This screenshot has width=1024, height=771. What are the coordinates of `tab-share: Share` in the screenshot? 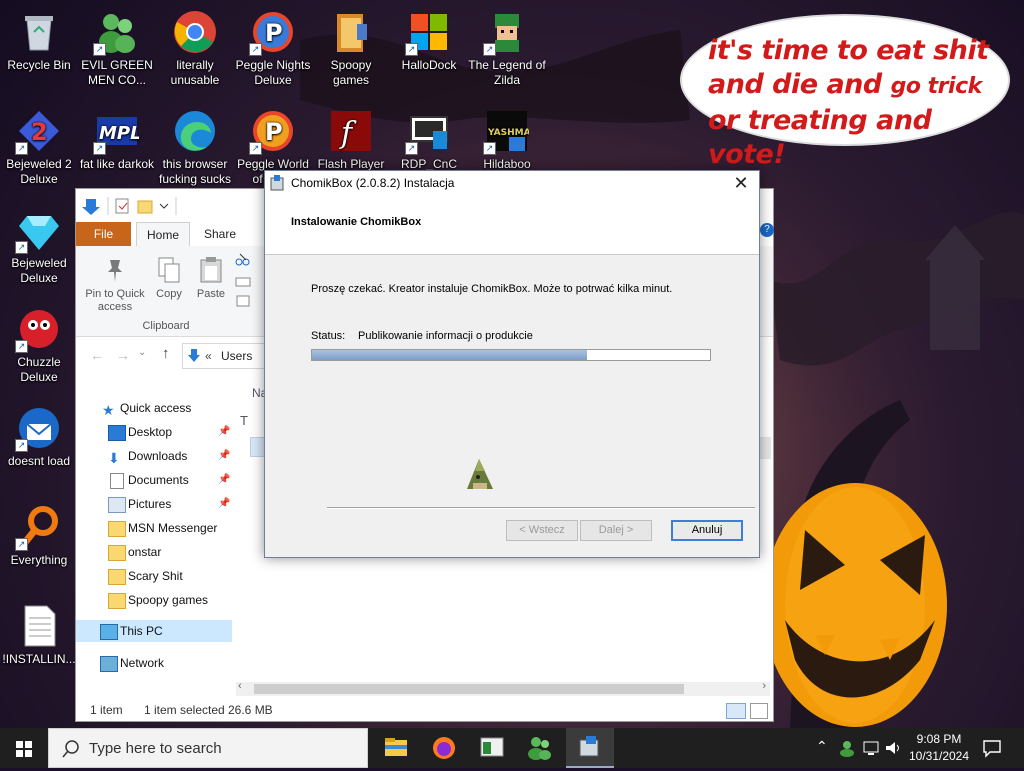 It's located at (220, 234).